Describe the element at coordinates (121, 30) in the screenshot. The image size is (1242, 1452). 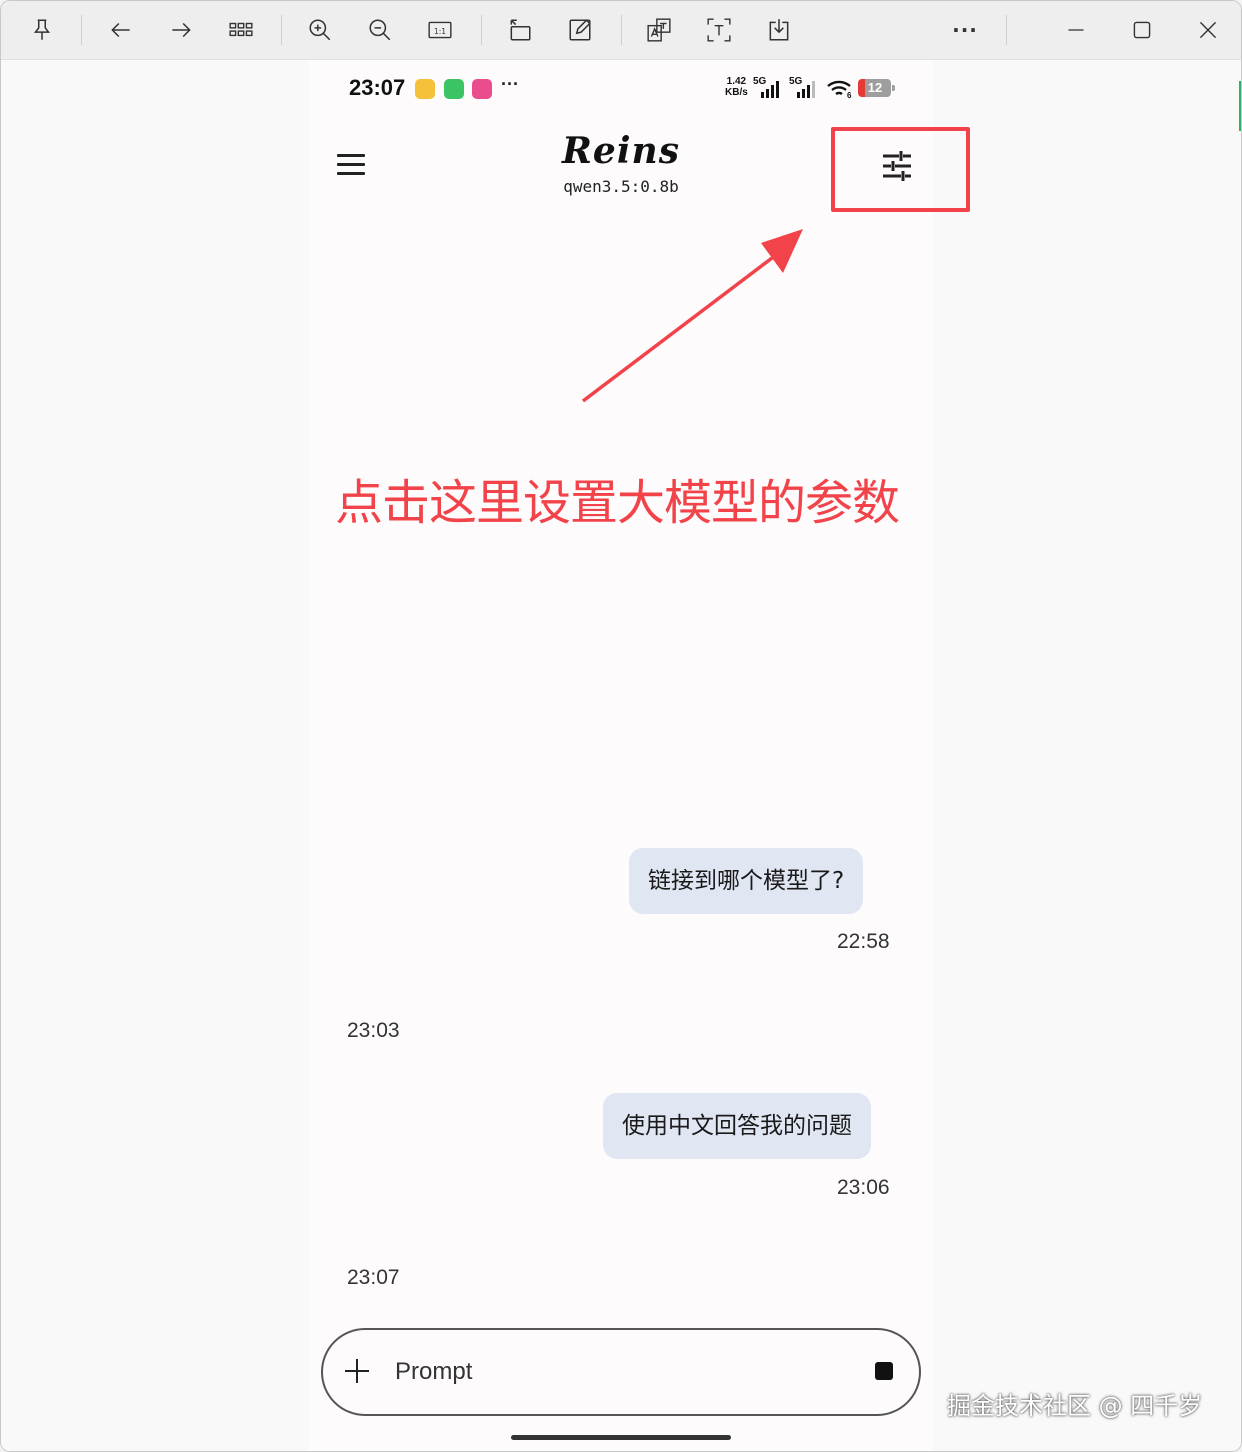
I see `arrow-left-icon` at that location.